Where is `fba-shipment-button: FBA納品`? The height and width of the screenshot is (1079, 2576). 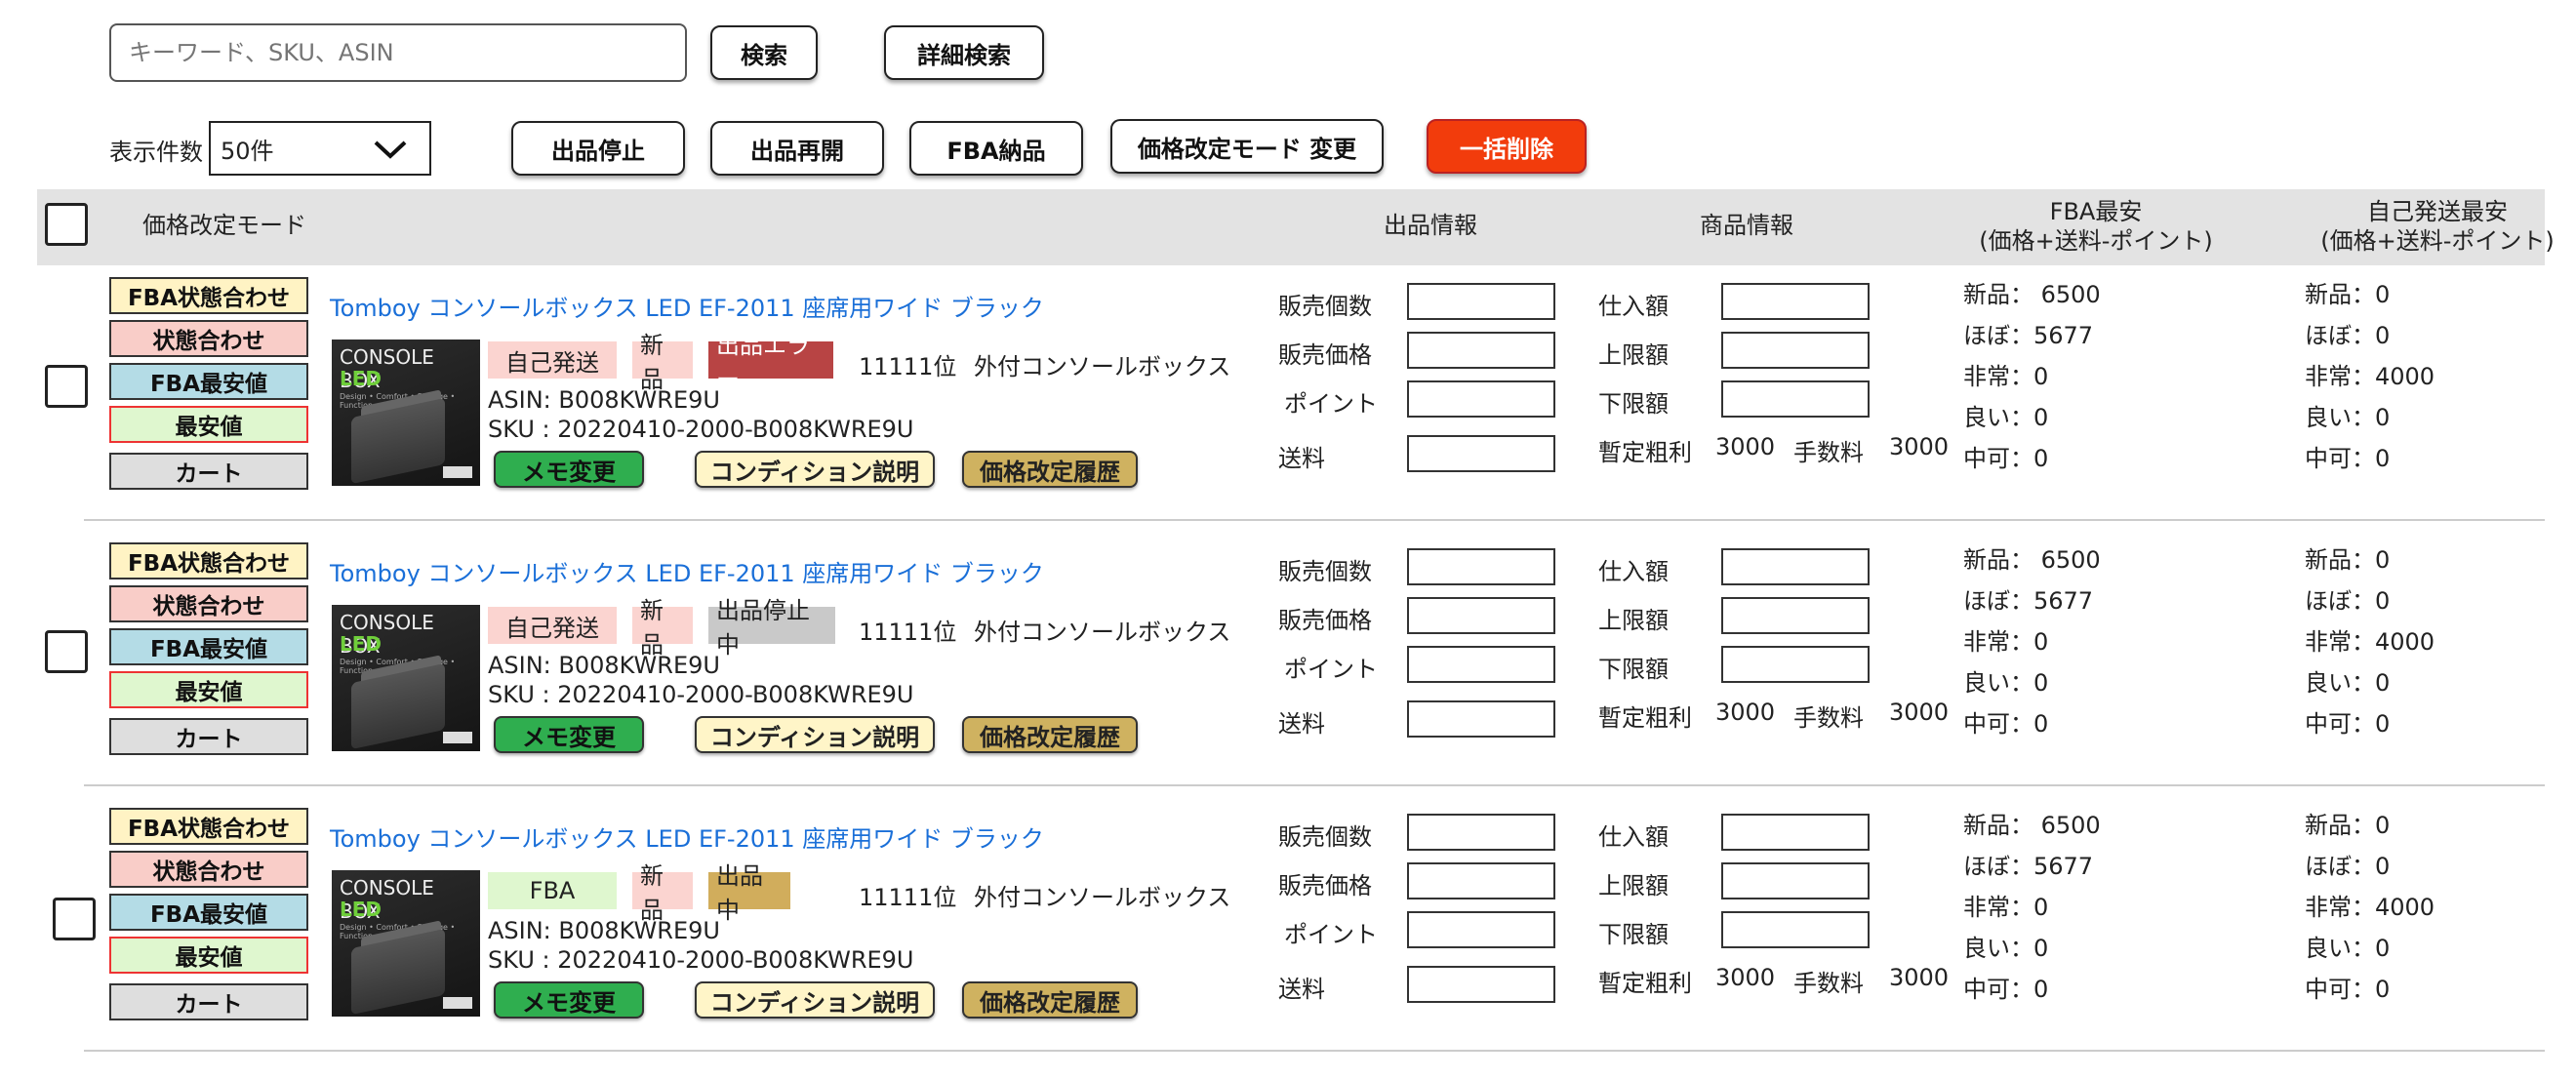
fba-shipment-button: FBA納品 is located at coordinates (996, 148).